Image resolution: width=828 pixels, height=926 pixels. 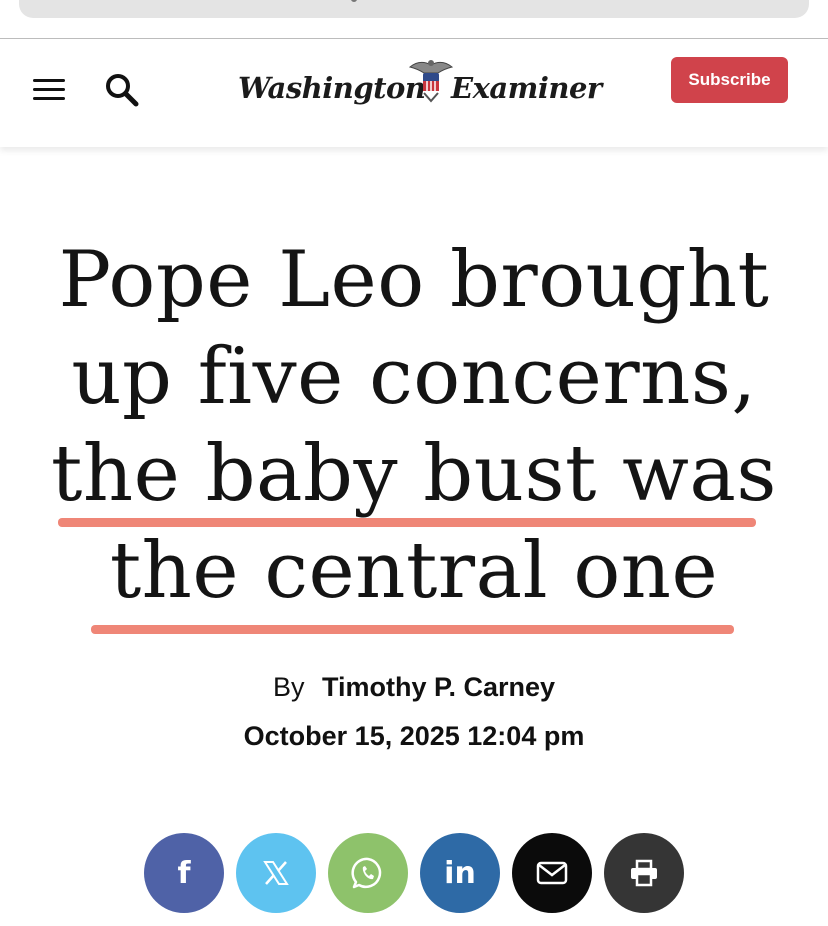 What do you see at coordinates (414, 9) in the screenshot?
I see `address-bar` at bounding box center [414, 9].